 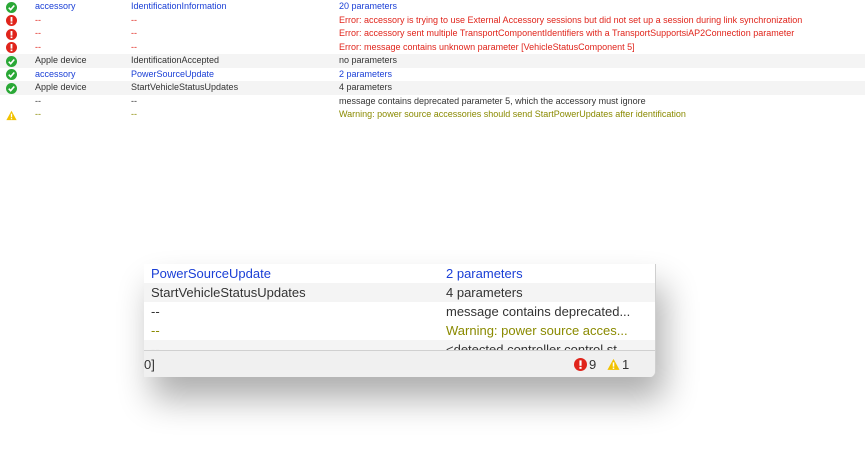 I want to click on log-message: StartVehicleStatusUpdates, so click(x=185, y=87).